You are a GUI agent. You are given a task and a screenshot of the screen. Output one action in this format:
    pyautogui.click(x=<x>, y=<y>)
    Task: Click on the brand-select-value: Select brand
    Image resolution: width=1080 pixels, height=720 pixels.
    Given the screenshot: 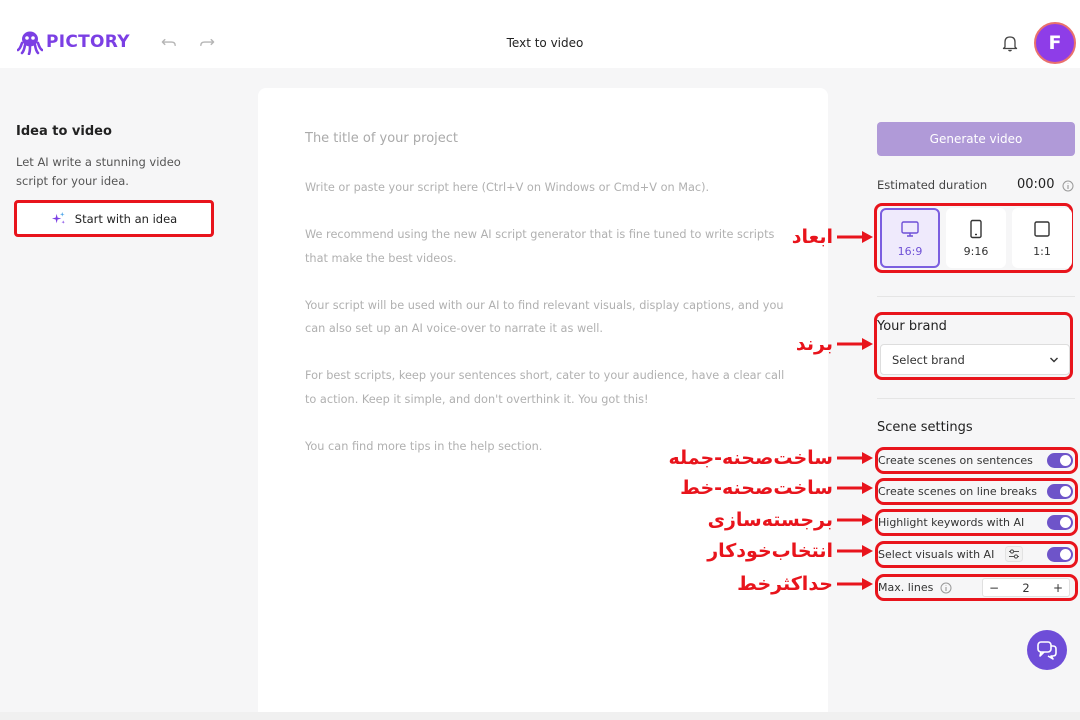 What is the action you would take?
    pyautogui.click(x=928, y=359)
    